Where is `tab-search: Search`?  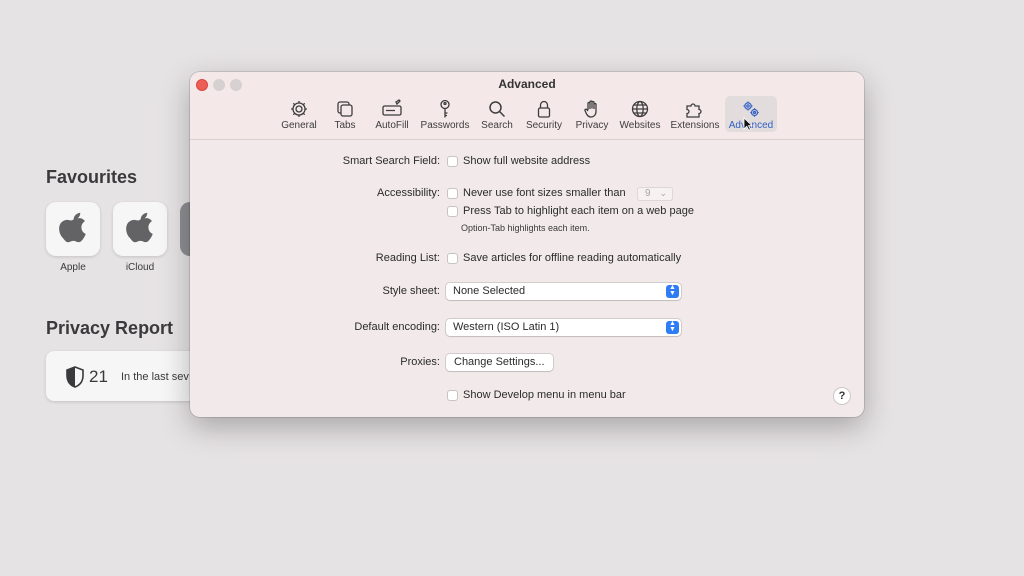
tab-search: Search is located at coordinates (497, 114).